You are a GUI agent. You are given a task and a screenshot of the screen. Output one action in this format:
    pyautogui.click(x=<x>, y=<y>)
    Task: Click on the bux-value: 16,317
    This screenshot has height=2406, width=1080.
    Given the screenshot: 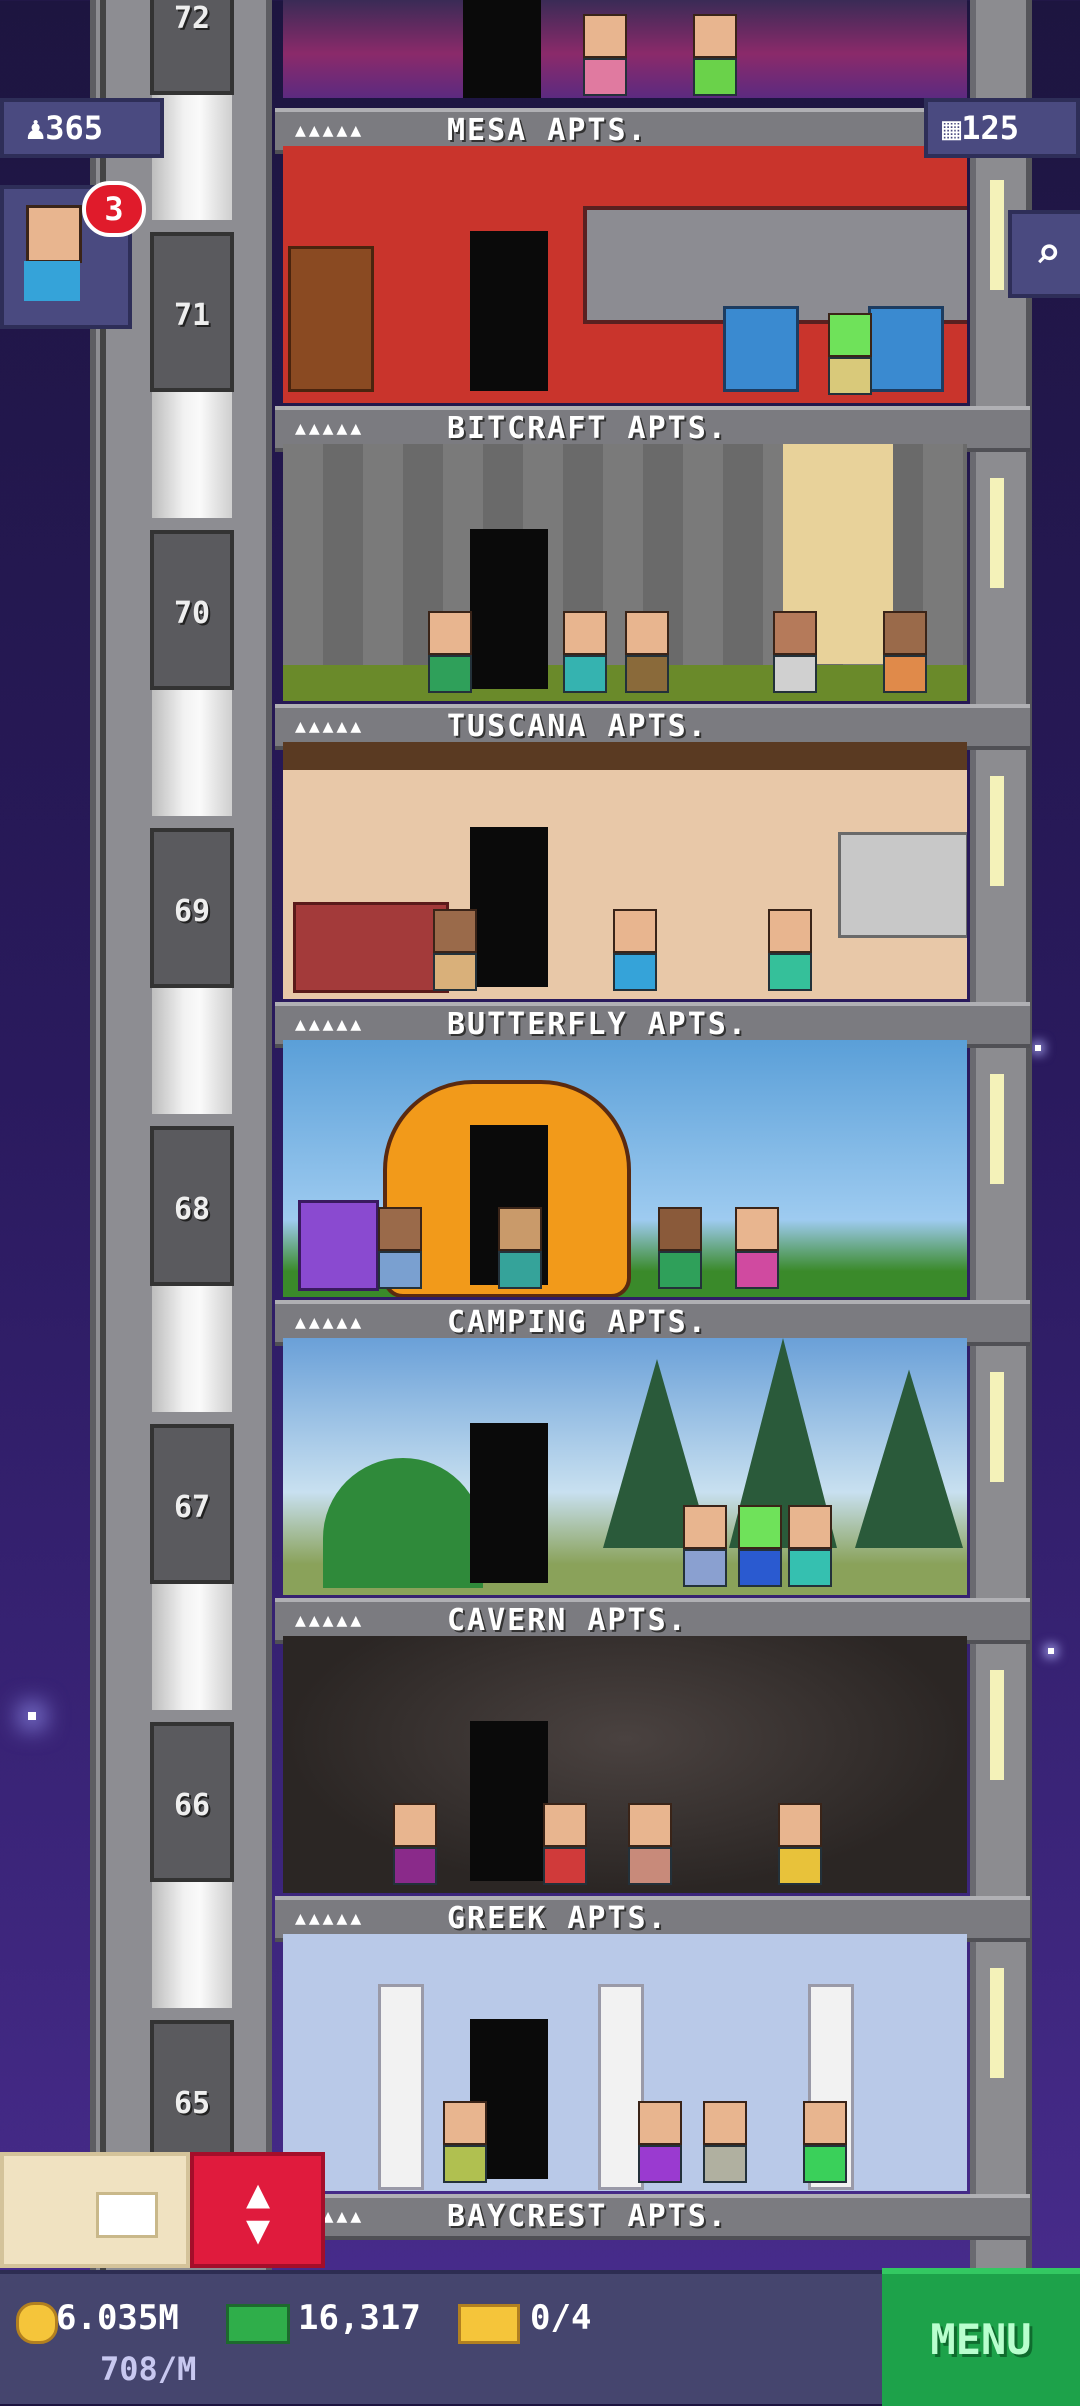 What is the action you would take?
    pyautogui.click(x=359, y=2318)
    